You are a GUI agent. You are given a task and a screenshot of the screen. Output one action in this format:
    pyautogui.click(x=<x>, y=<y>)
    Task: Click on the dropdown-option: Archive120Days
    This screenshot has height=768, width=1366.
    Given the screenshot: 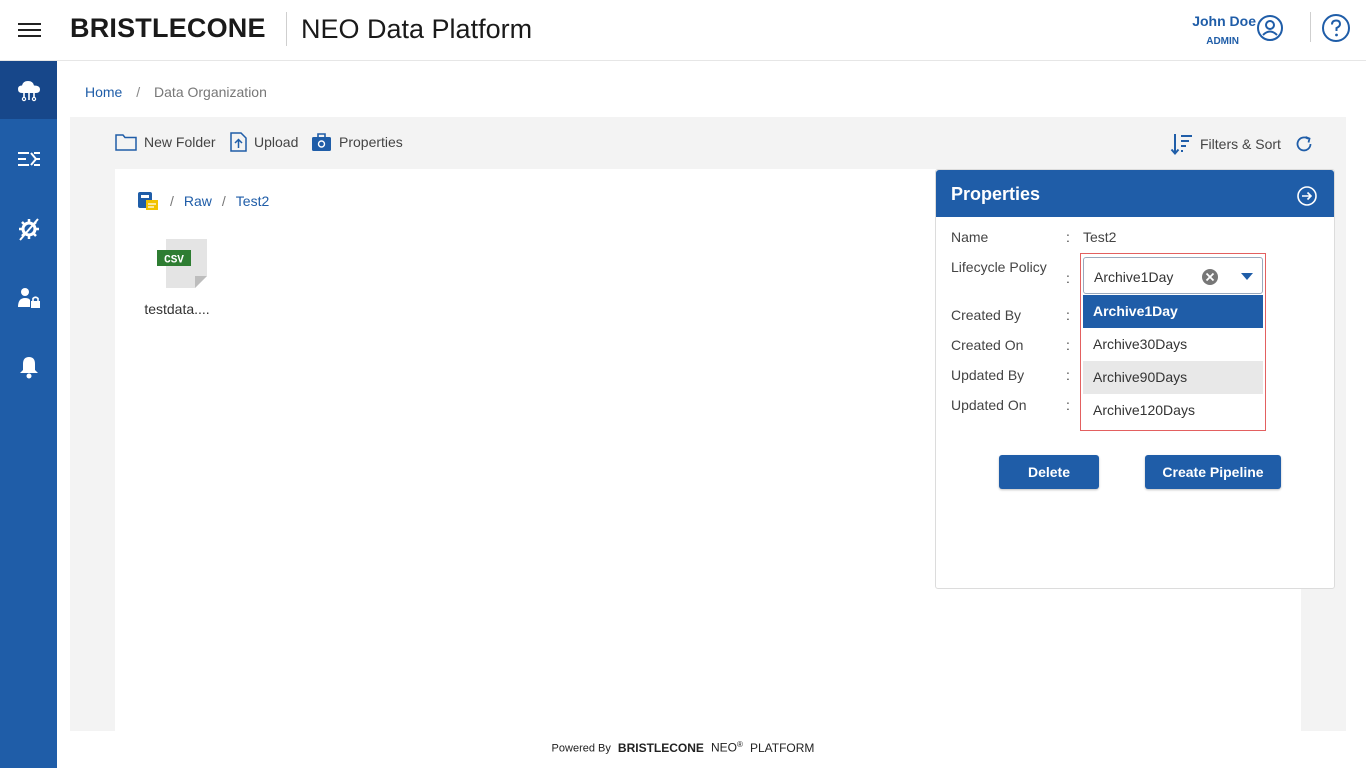 What is the action you would take?
    pyautogui.click(x=1173, y=410)
    